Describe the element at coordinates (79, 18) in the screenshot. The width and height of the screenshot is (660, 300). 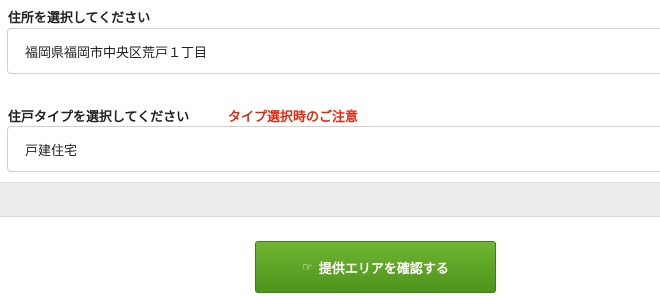
I see `address-label: 住所を選択してください` at that location.